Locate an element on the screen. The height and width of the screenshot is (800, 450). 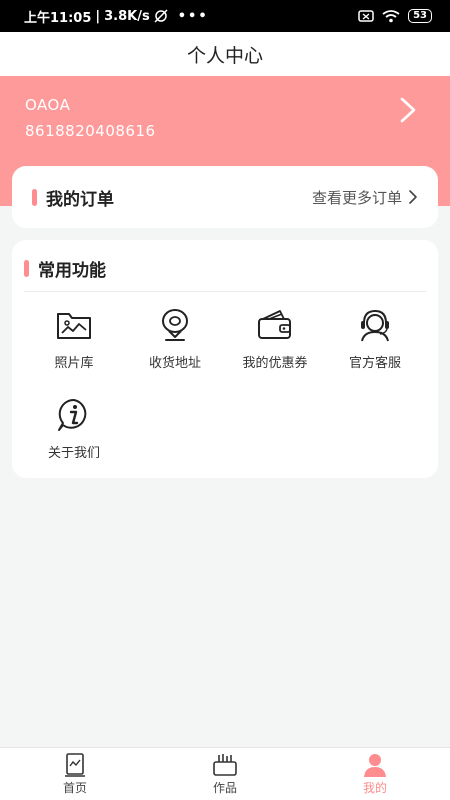
function-my-coupons: 我的优惠券 is located at coordinates (275, 338).